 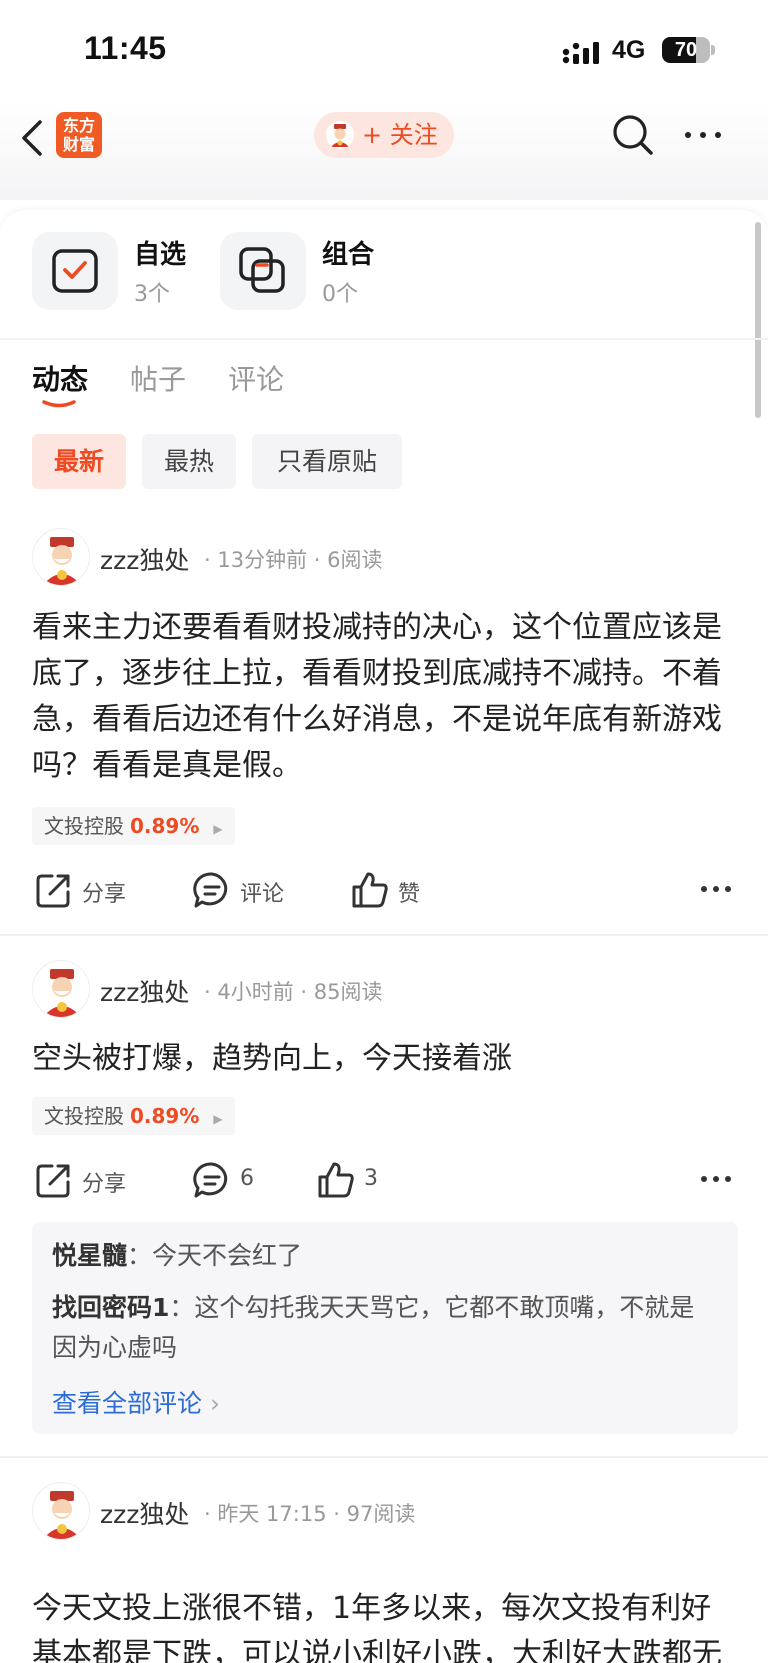 What do you see at coordinates (758, 320) in the screenshot?
I see `scrollbar` at bounding box center [758, 320].